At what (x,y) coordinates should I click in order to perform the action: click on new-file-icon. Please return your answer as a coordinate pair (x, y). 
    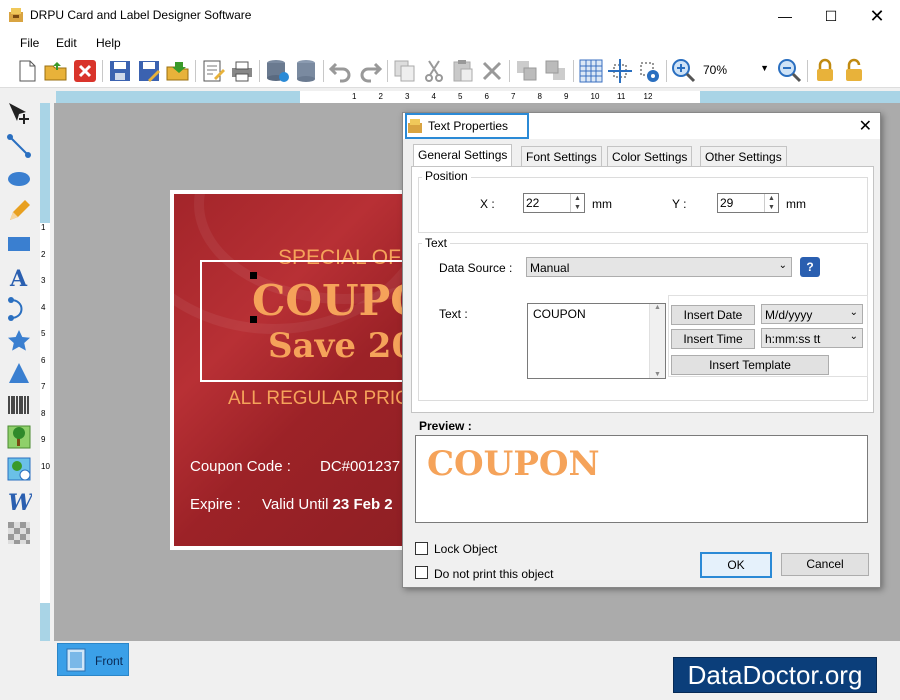
    Looking at the image, I should click on (27, 71).